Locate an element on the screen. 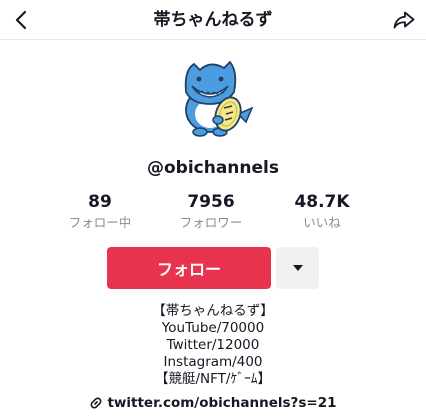 The image size is (426, 418). share-button is located at coordinates (404, 20).